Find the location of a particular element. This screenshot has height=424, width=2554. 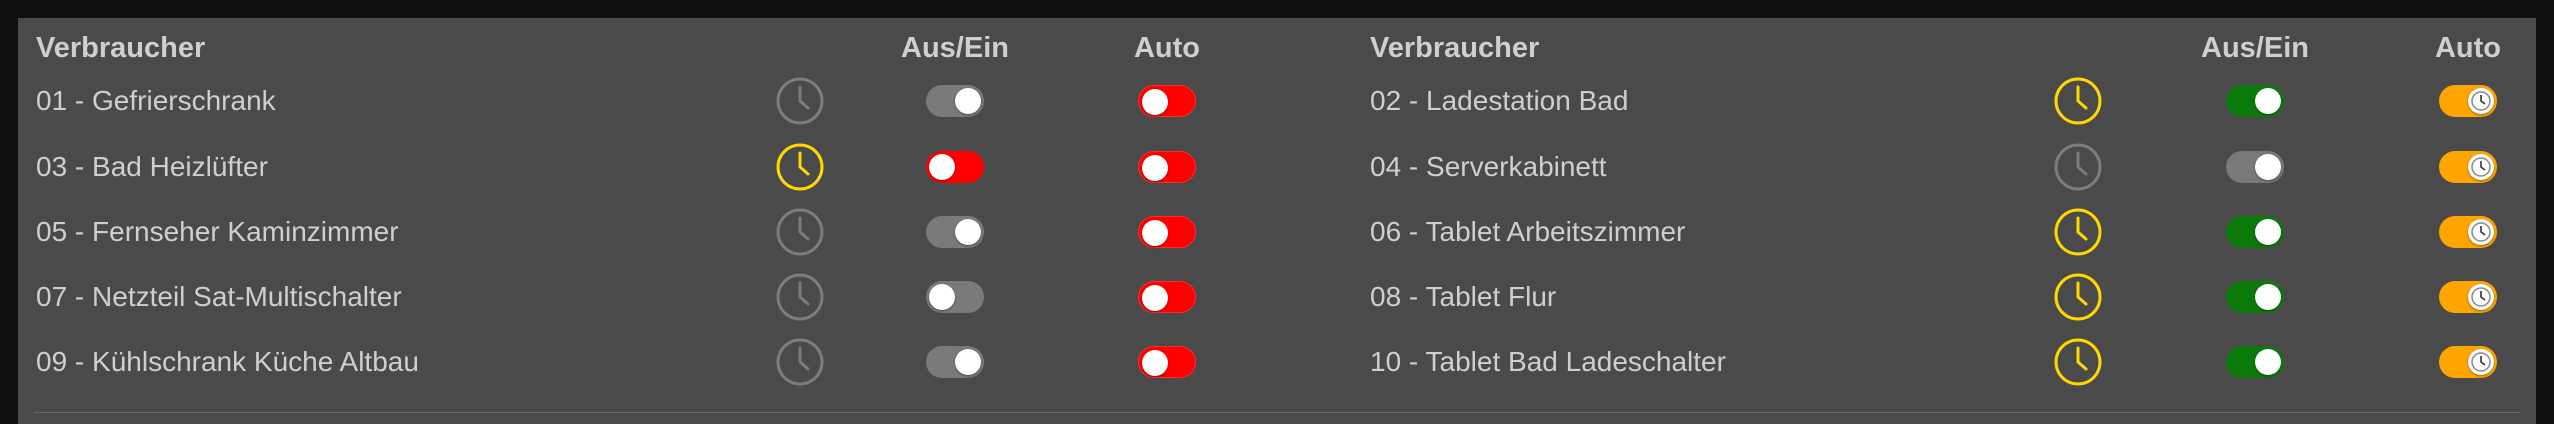

consumer-name: 08 - Tablet Flur is located at coordinates (1463, 296).